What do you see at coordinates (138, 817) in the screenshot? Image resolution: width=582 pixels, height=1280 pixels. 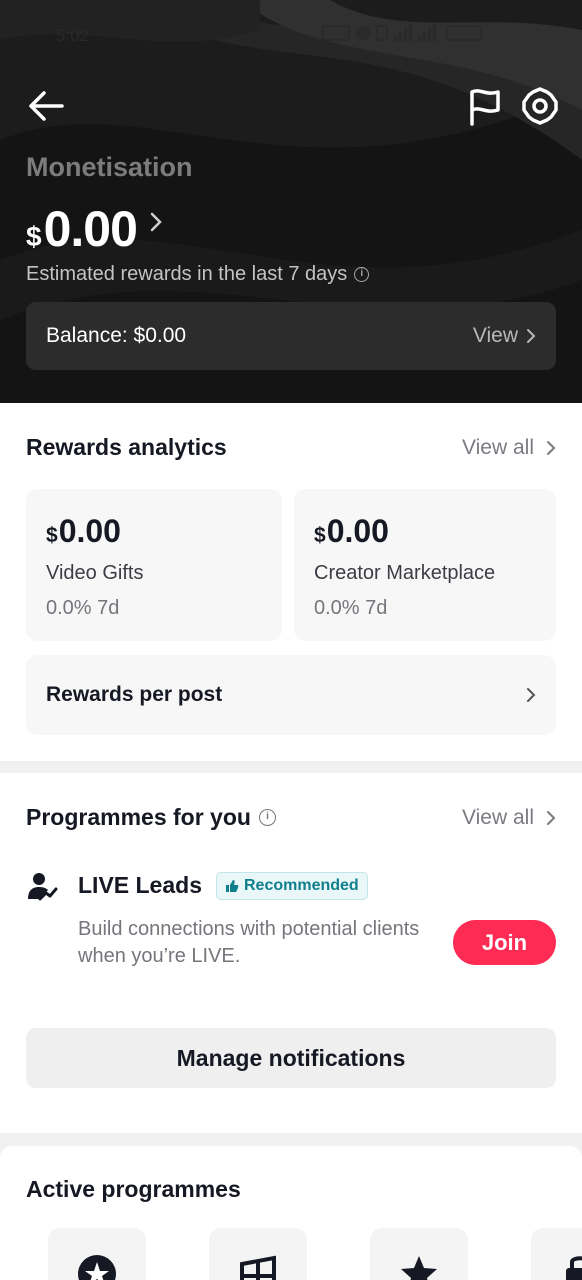 I see `programmes-title: Programmes for you` at bounding box center [138, 817].